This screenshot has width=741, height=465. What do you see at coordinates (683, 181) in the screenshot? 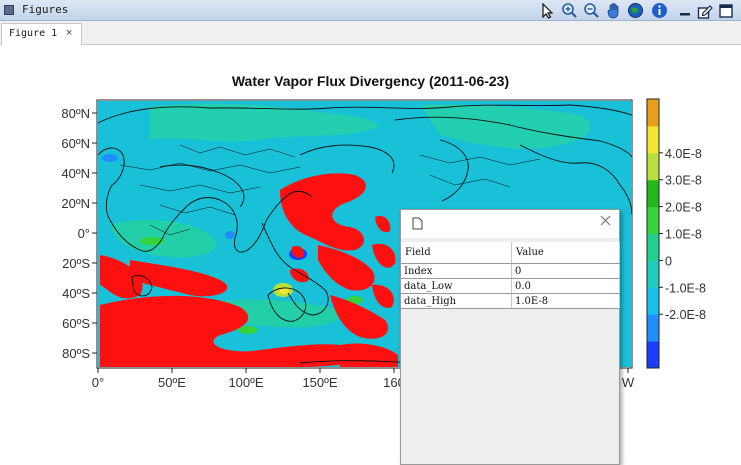
I see `colorbar-tick-label: 3.0E-8` at bounding box center [683, 181].